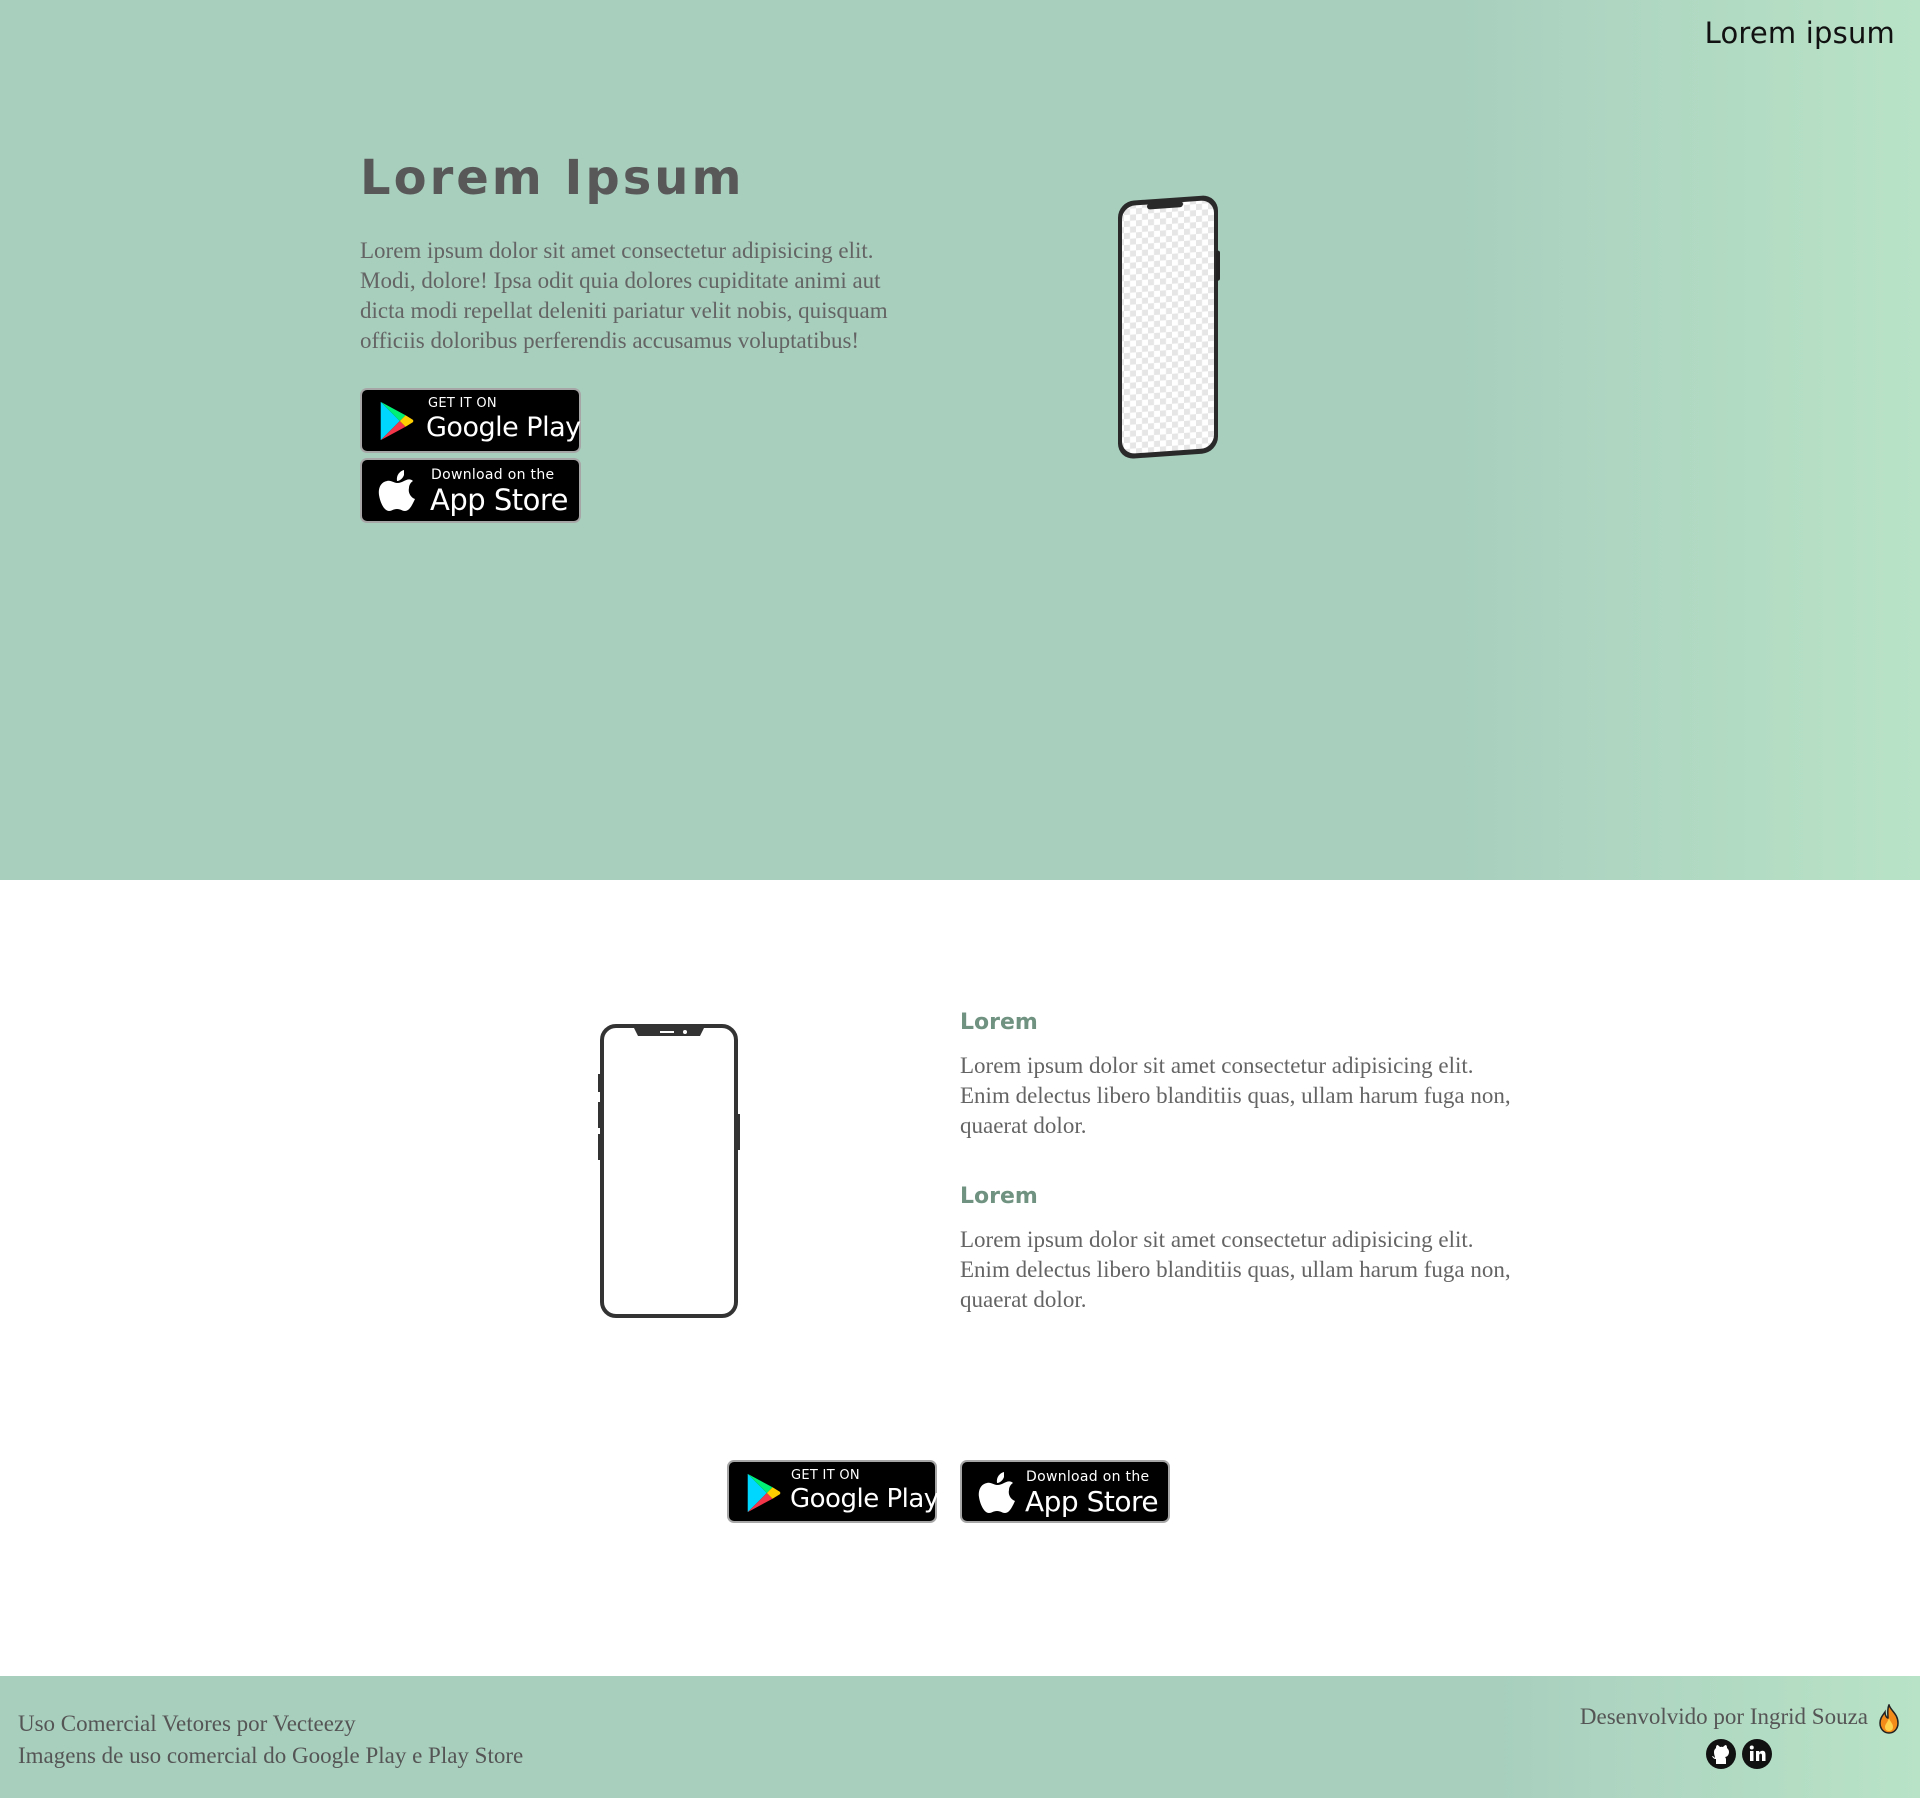 The height and width of the screenshot is (1798, 1920). I want to click on hero-title: Lorem Ipsum, so click(552, 178).